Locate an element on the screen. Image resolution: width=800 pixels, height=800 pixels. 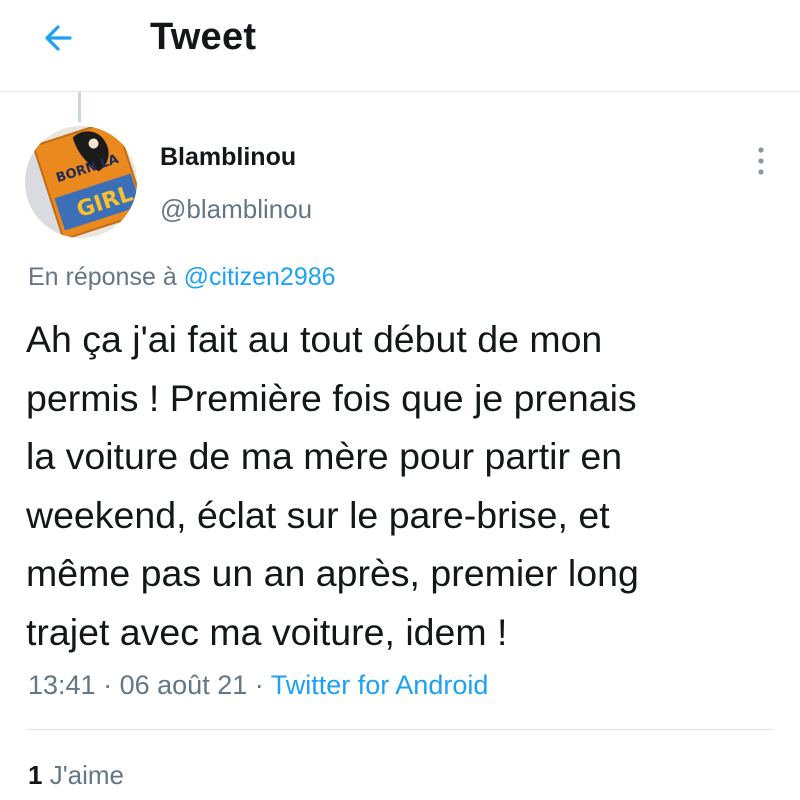
back-button is located at coordinates (58, 38).